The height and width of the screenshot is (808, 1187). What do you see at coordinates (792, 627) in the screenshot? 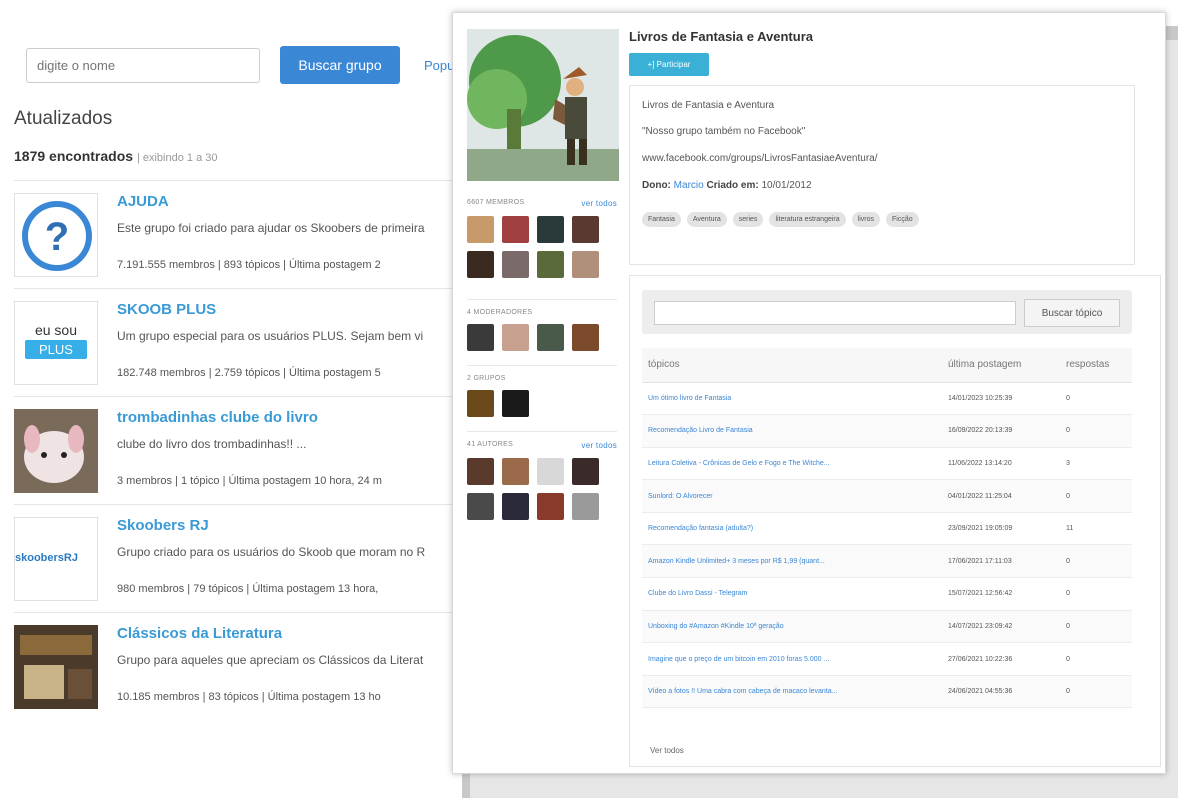
I see `topic-link: Unboxing do #Amazon #Kindle 10ª geração` at bounding box center [792, 627].